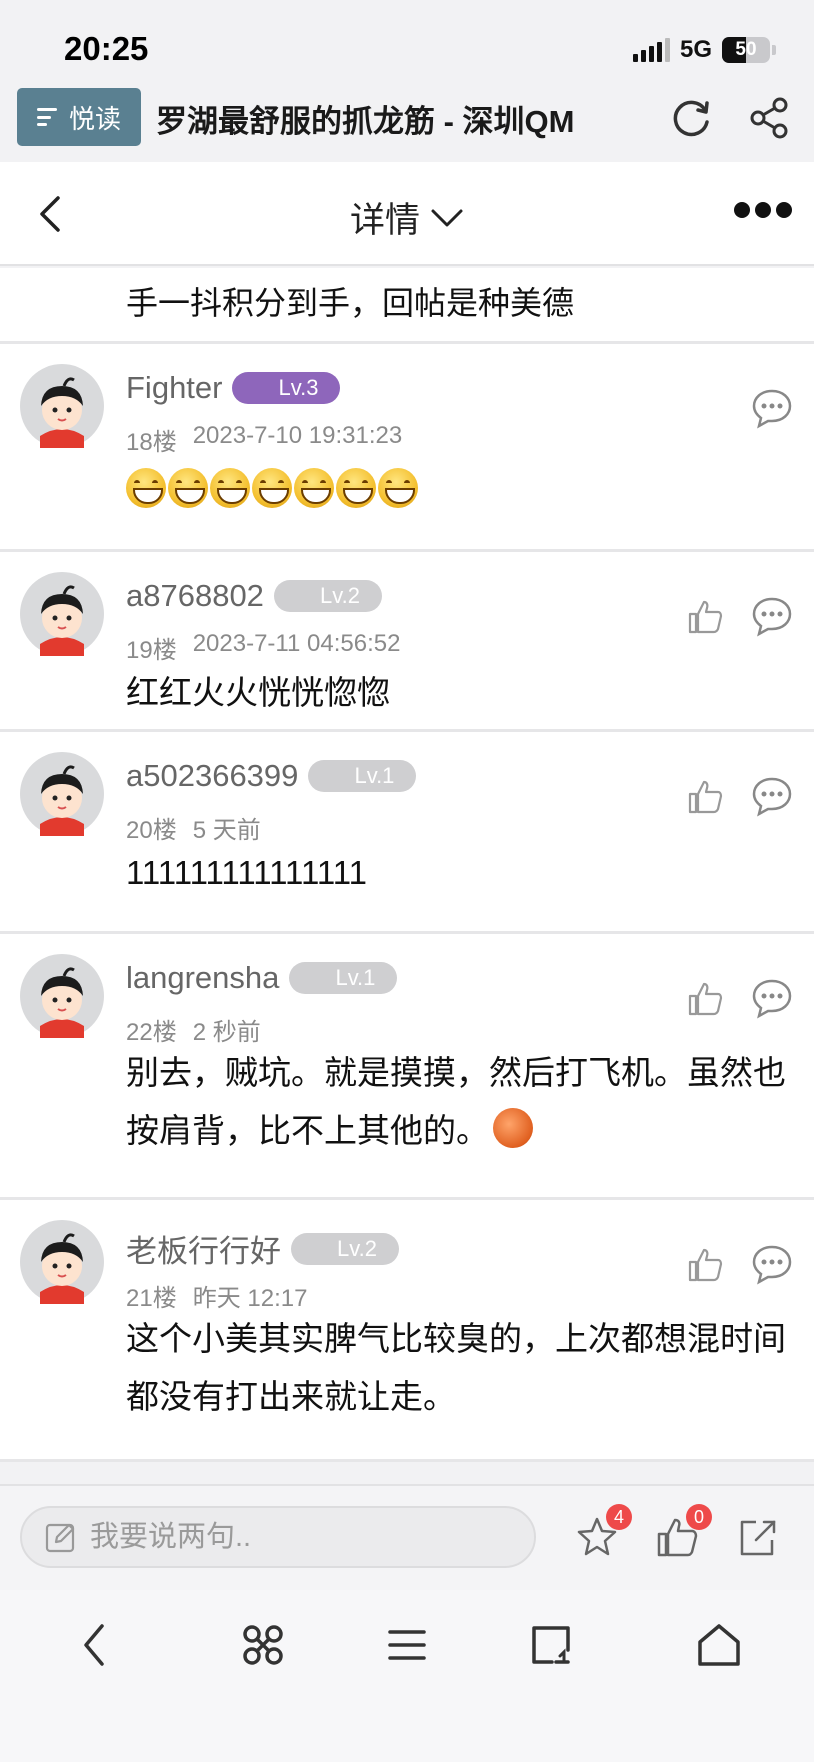  I want to click on post-text: 别去，贼坑。就是摸摸，然后打飞机。虽然也按肩背，比不上其他的。, so click(456, 1101).